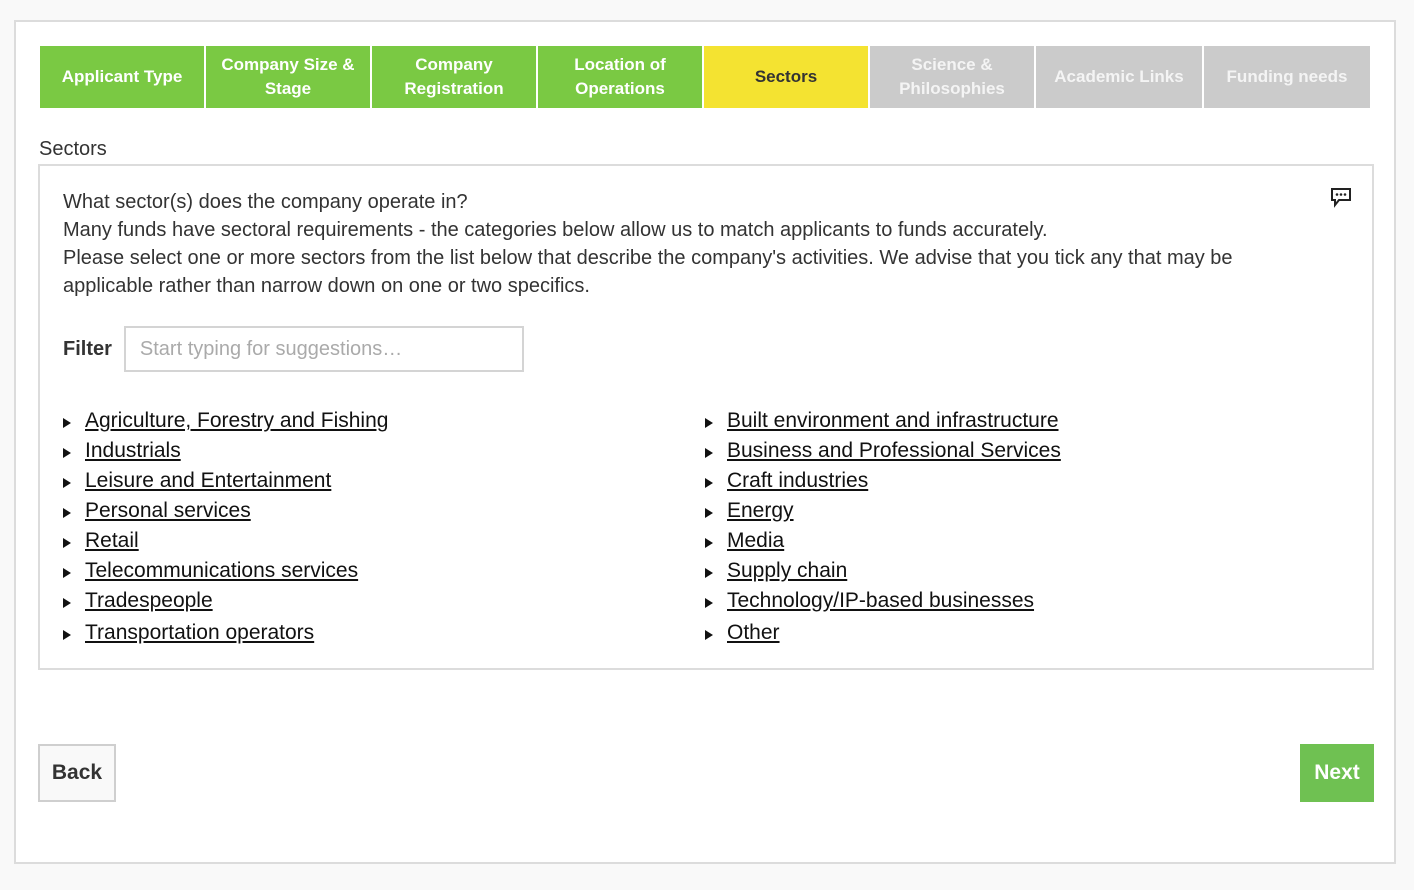 Image resolution: width=1414 pixels, height=890 pixels. I want to click on sector-link: Tradespeople, so click(149, 601).